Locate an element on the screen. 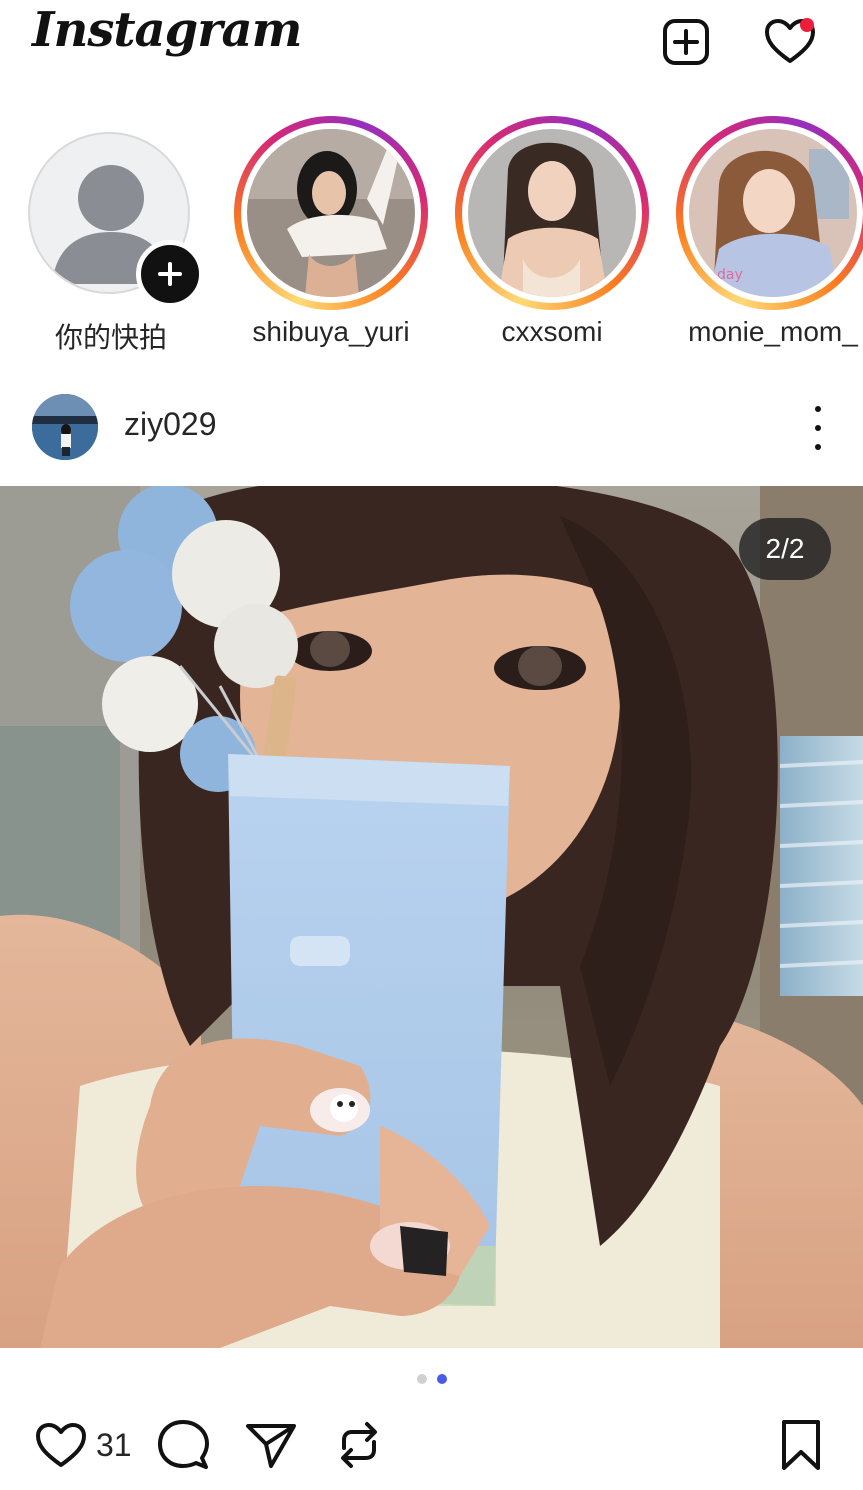 This screenshot has height=1490, width=863. story-avatar: day is located at coordinates (773, 213).